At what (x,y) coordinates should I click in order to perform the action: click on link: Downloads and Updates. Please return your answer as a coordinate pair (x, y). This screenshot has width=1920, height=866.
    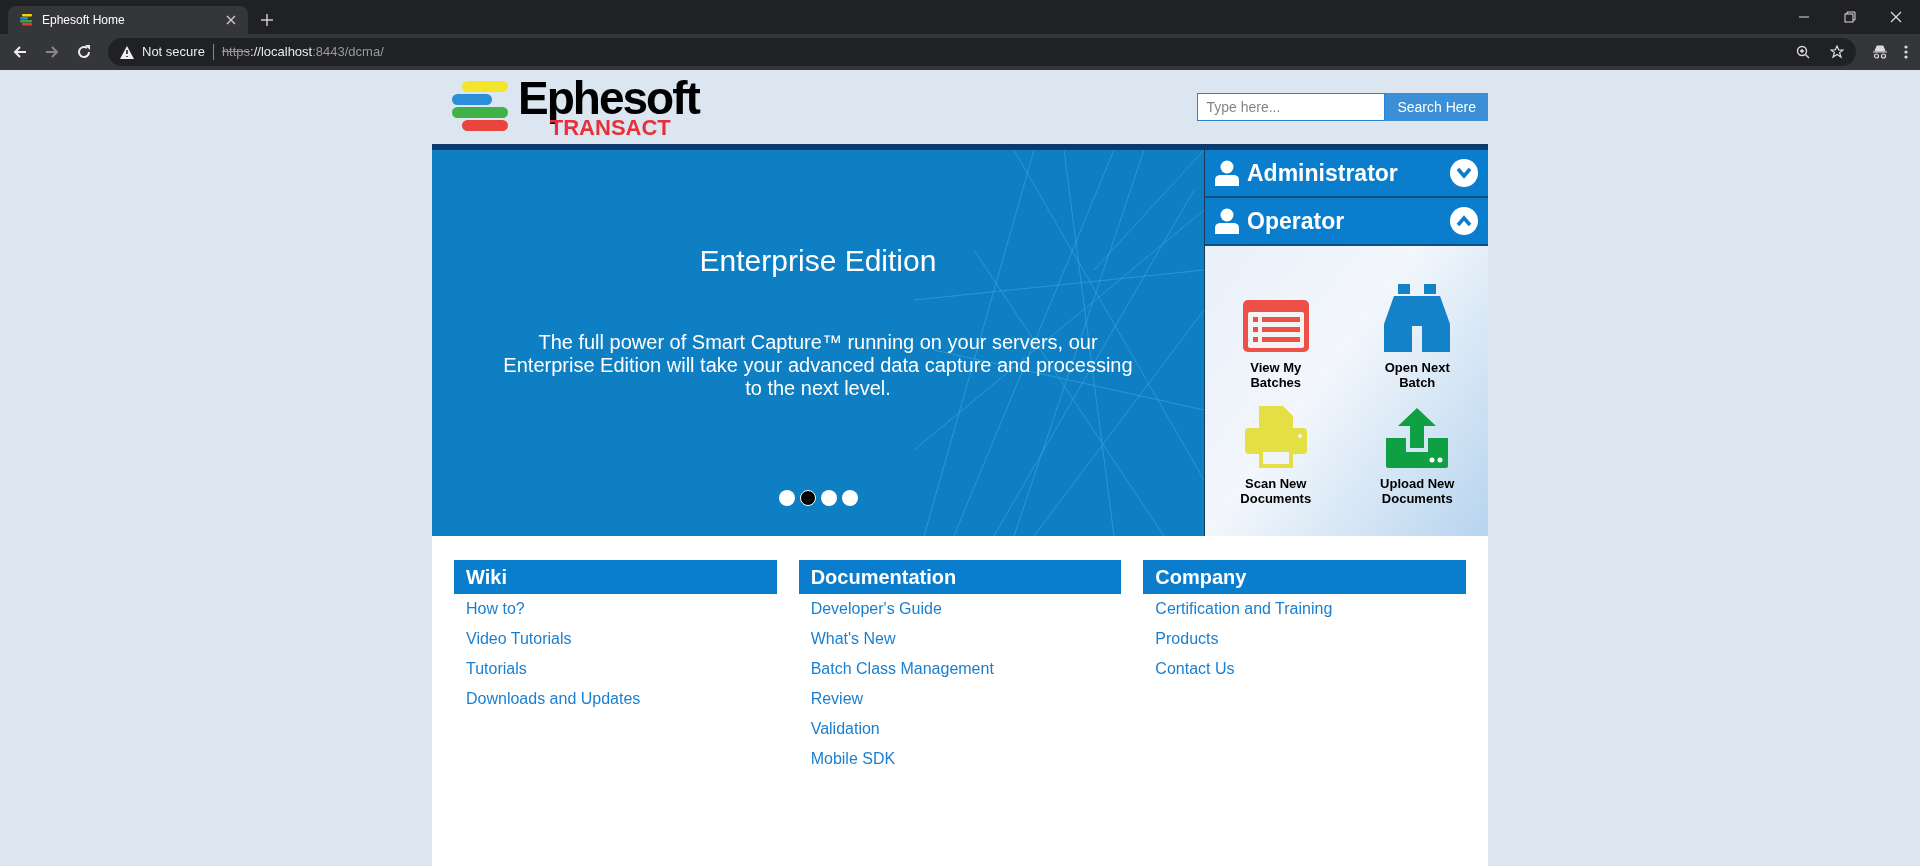
    Looking at the image, I should click on (553, 699).